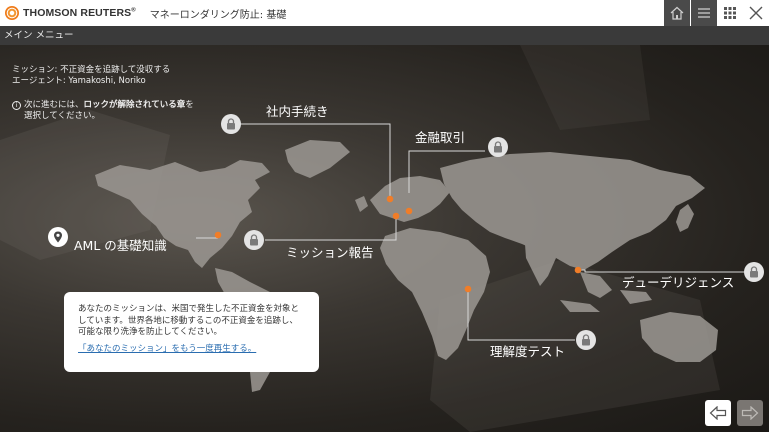 Image resolution: width=769 pixels, height=432 pixels. I want to click on close-icon, so click(756, 13).